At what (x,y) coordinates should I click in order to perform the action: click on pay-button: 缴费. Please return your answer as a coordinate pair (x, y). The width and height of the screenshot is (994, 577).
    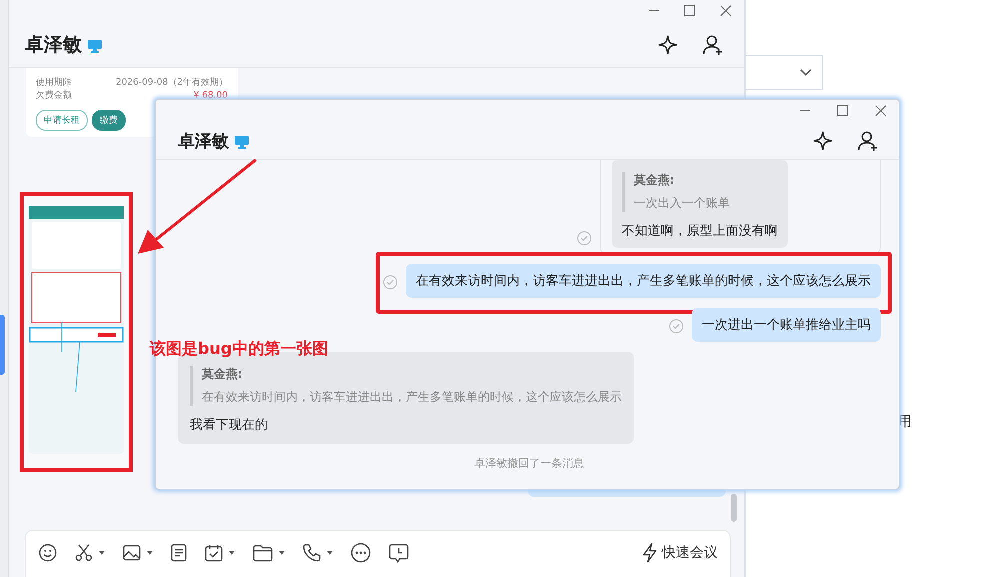
    Looking at the image, I should click on (109, 120).